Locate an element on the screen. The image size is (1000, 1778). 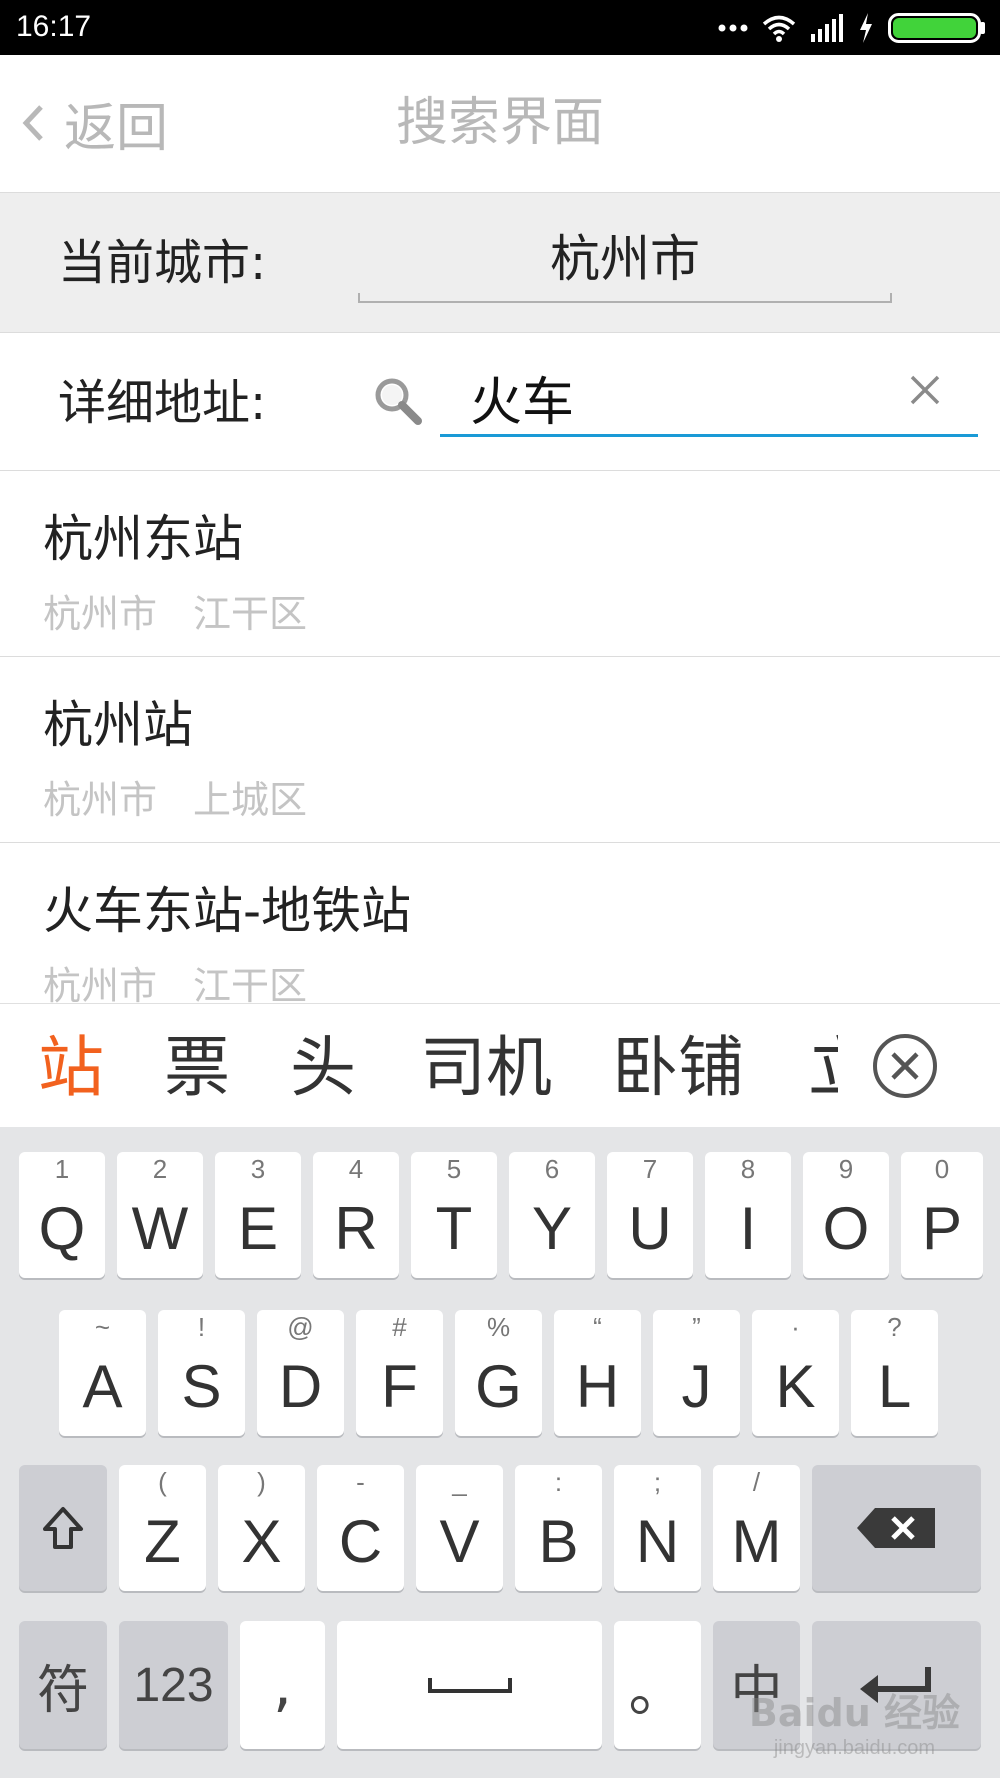
key-u: 7U is located at coordinates (650, 1215).